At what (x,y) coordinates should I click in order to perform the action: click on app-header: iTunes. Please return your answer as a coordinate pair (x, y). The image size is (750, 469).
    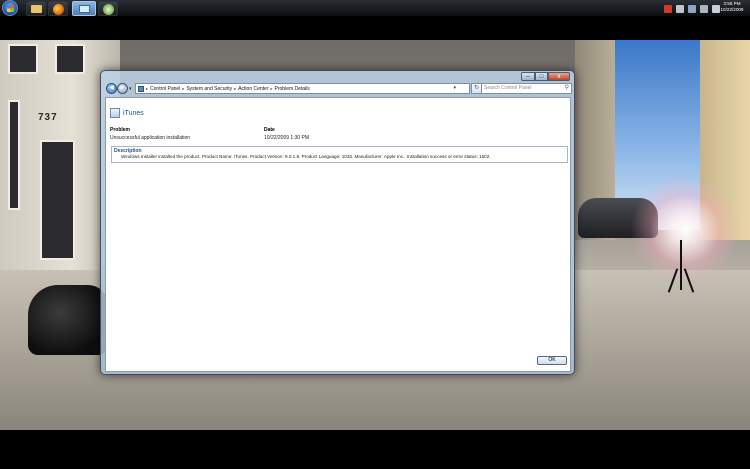
    Looking at the image, I should click on (127, 113).